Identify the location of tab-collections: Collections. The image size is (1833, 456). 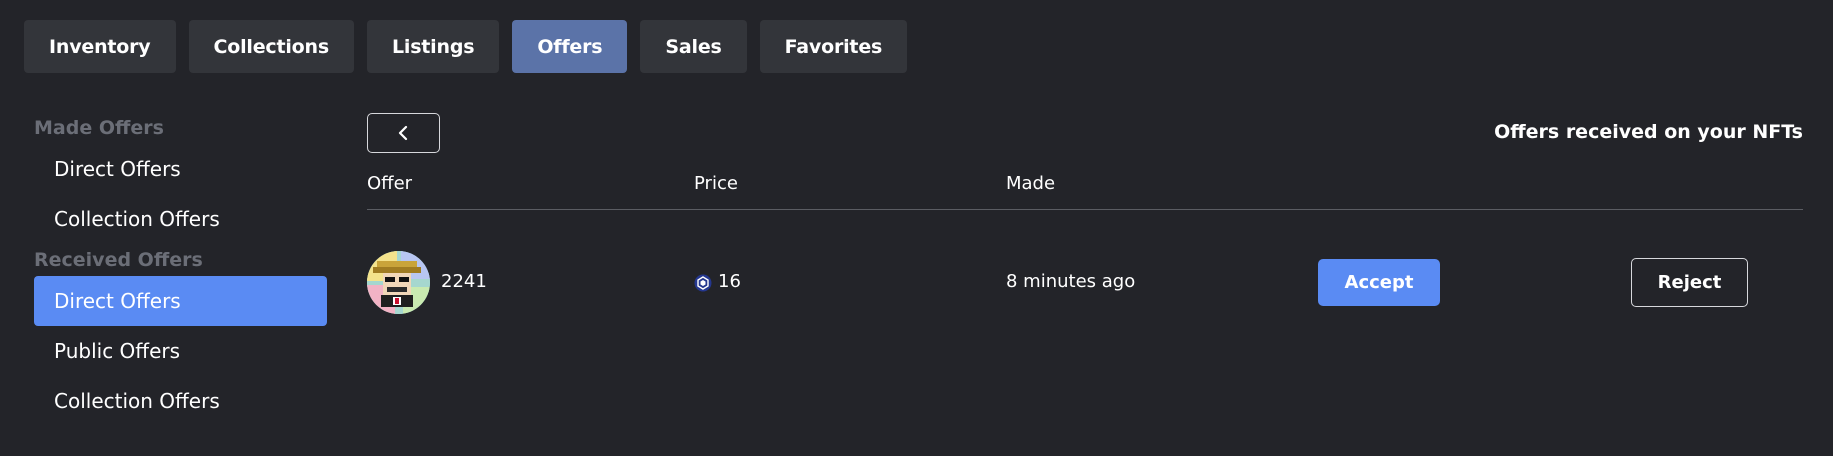
(271, 46).